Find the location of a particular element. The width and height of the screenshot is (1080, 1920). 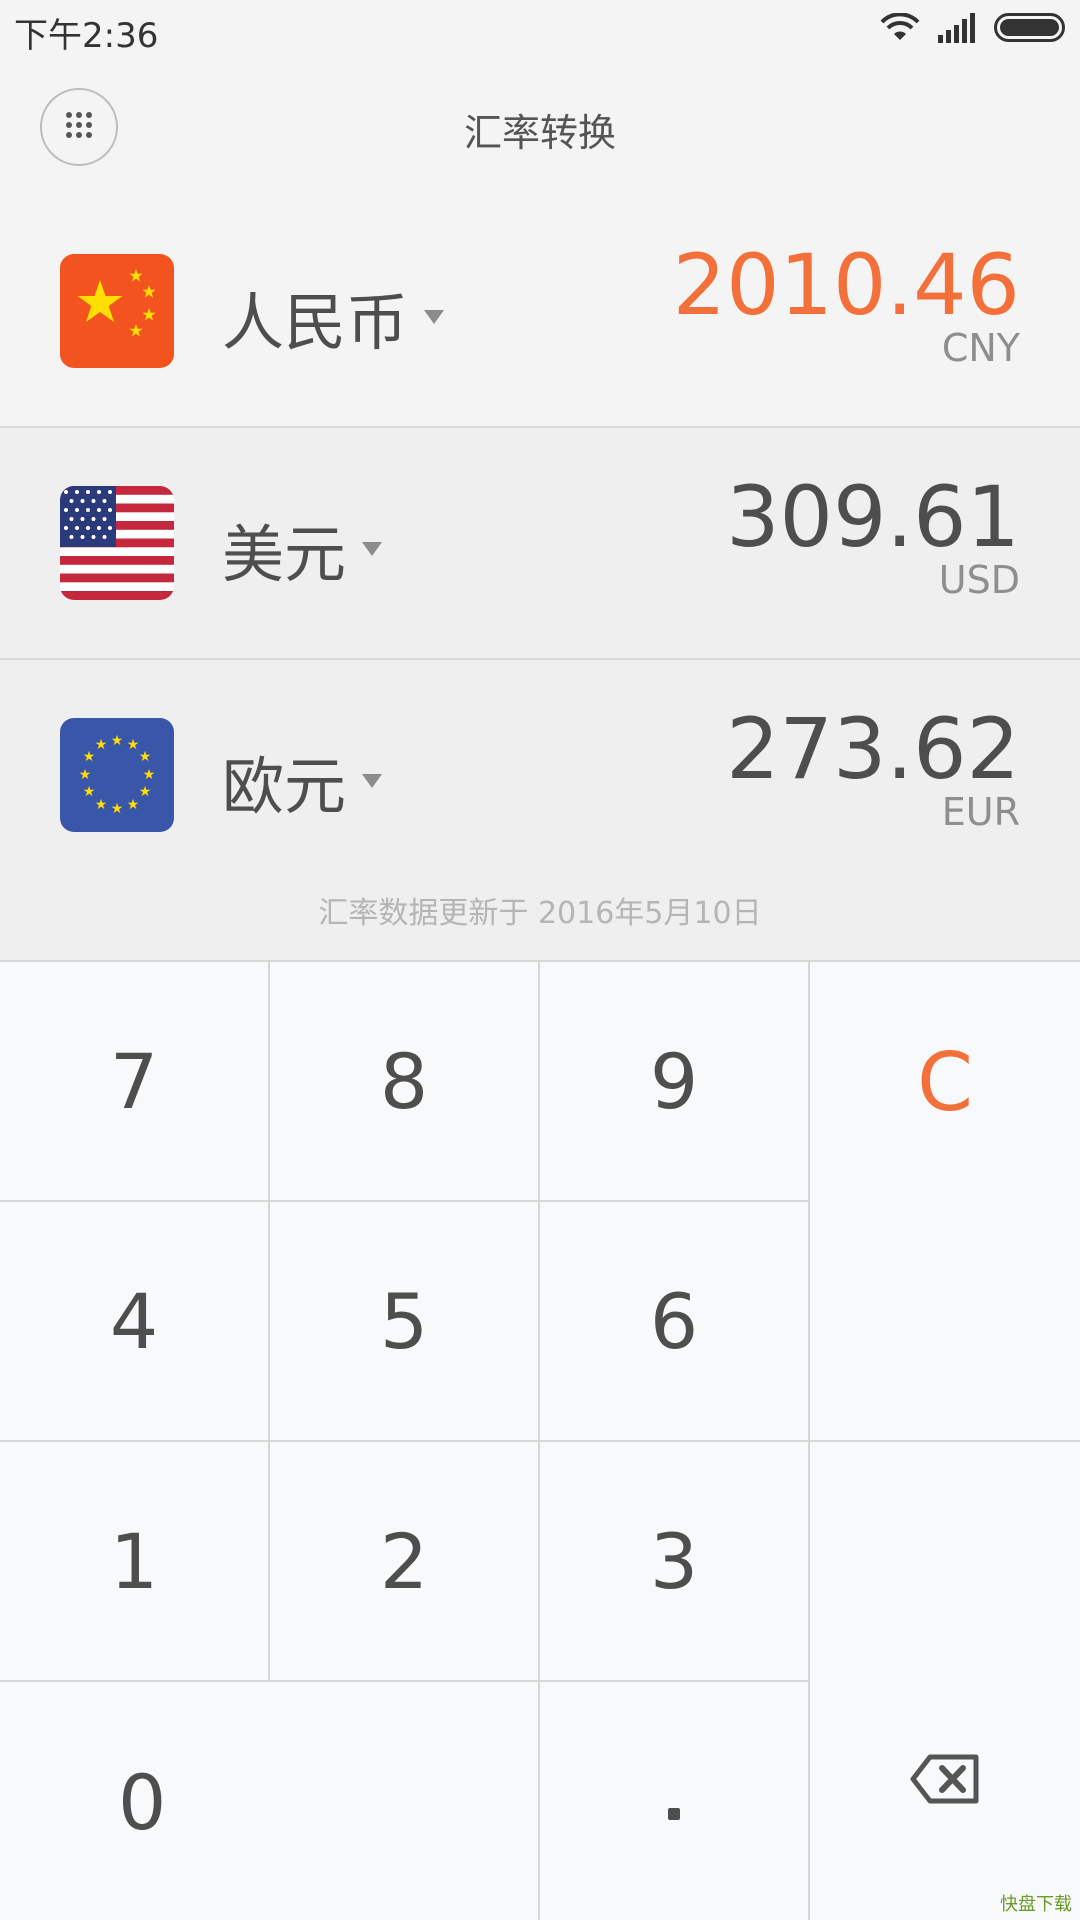

clear-button: C is located at coordinates (945, 1202).